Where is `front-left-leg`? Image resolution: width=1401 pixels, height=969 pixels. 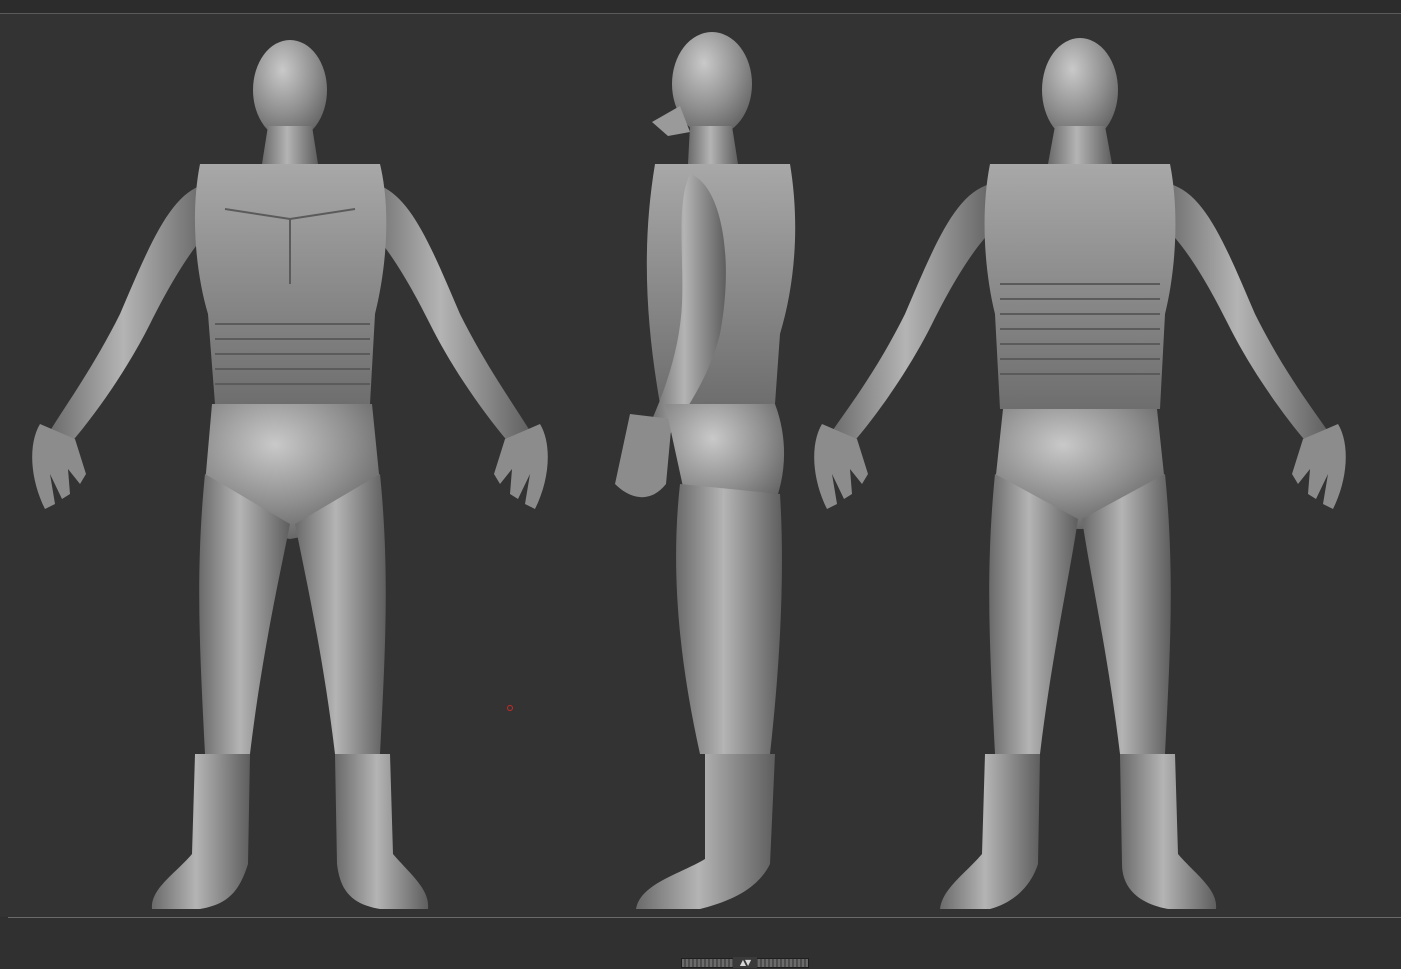 front-left-leg is located at coordinates (244, 614).